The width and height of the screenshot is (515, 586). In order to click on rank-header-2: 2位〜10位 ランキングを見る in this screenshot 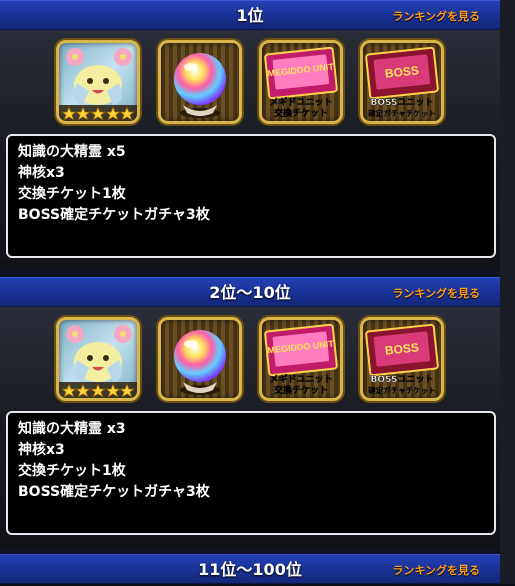, I will do `click(250, 292)`.